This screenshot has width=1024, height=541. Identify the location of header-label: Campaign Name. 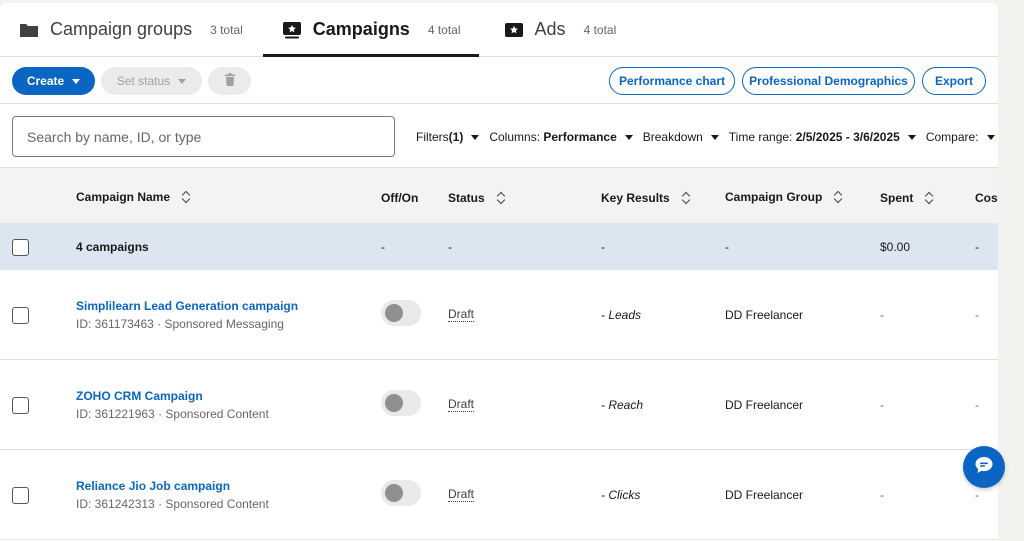
(123, 197).